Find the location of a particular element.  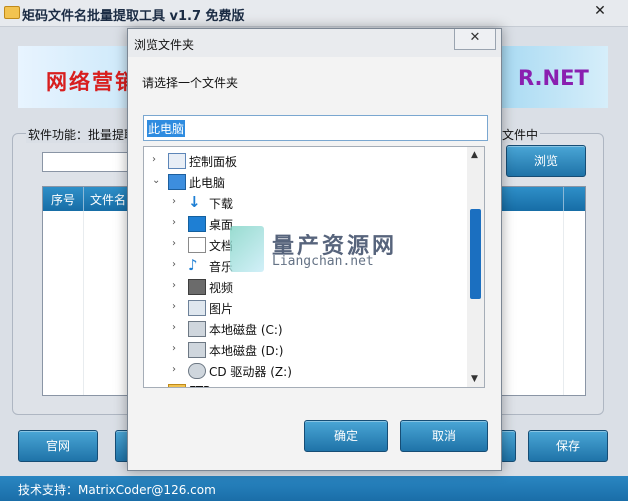

selected-folder-field: 此电脑 is located at coordinates (315, 128).